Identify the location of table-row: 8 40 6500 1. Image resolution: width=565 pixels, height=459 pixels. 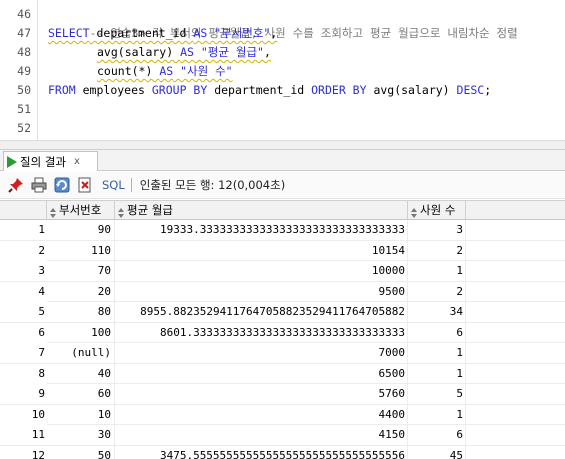
(282, 373).